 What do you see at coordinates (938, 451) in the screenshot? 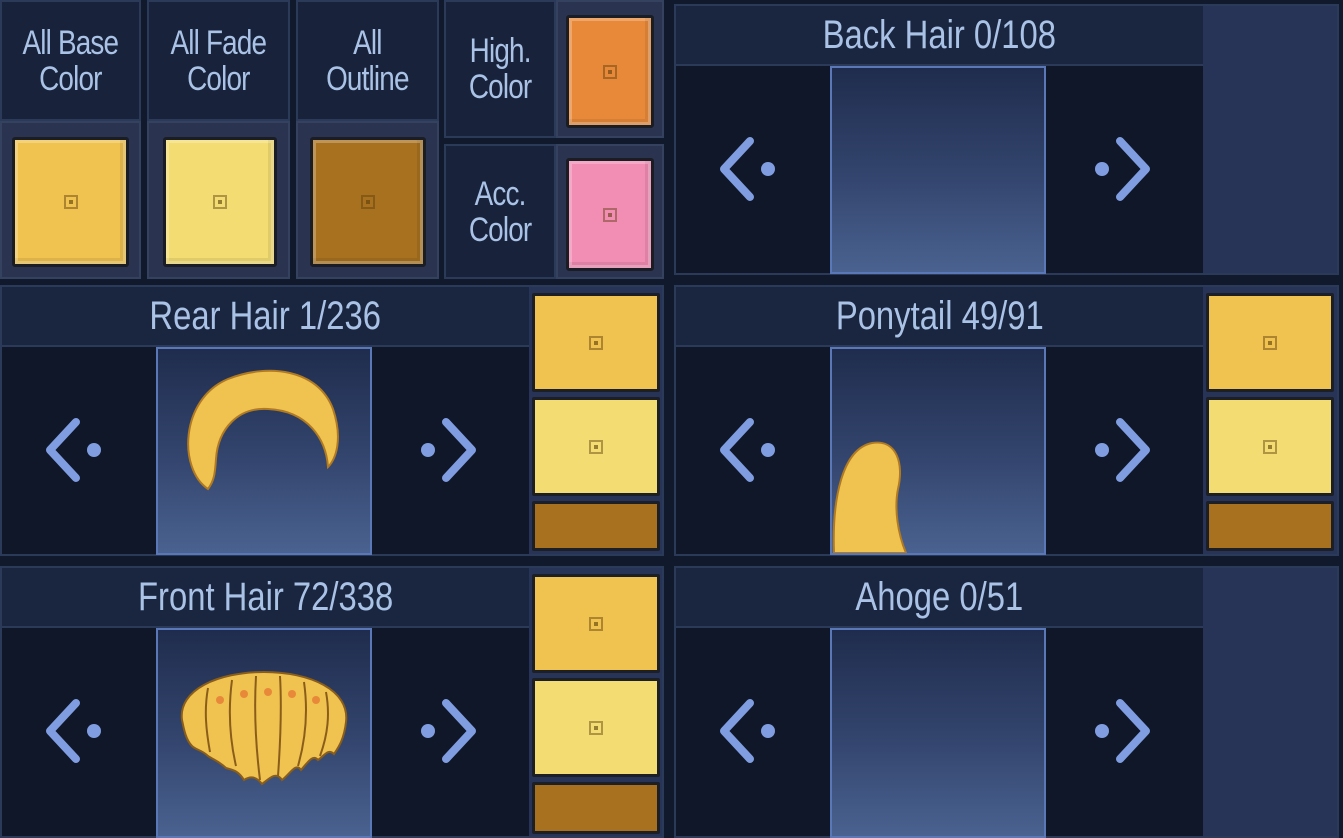
I see `ponytail-preview` at bounding box center [938, 451].